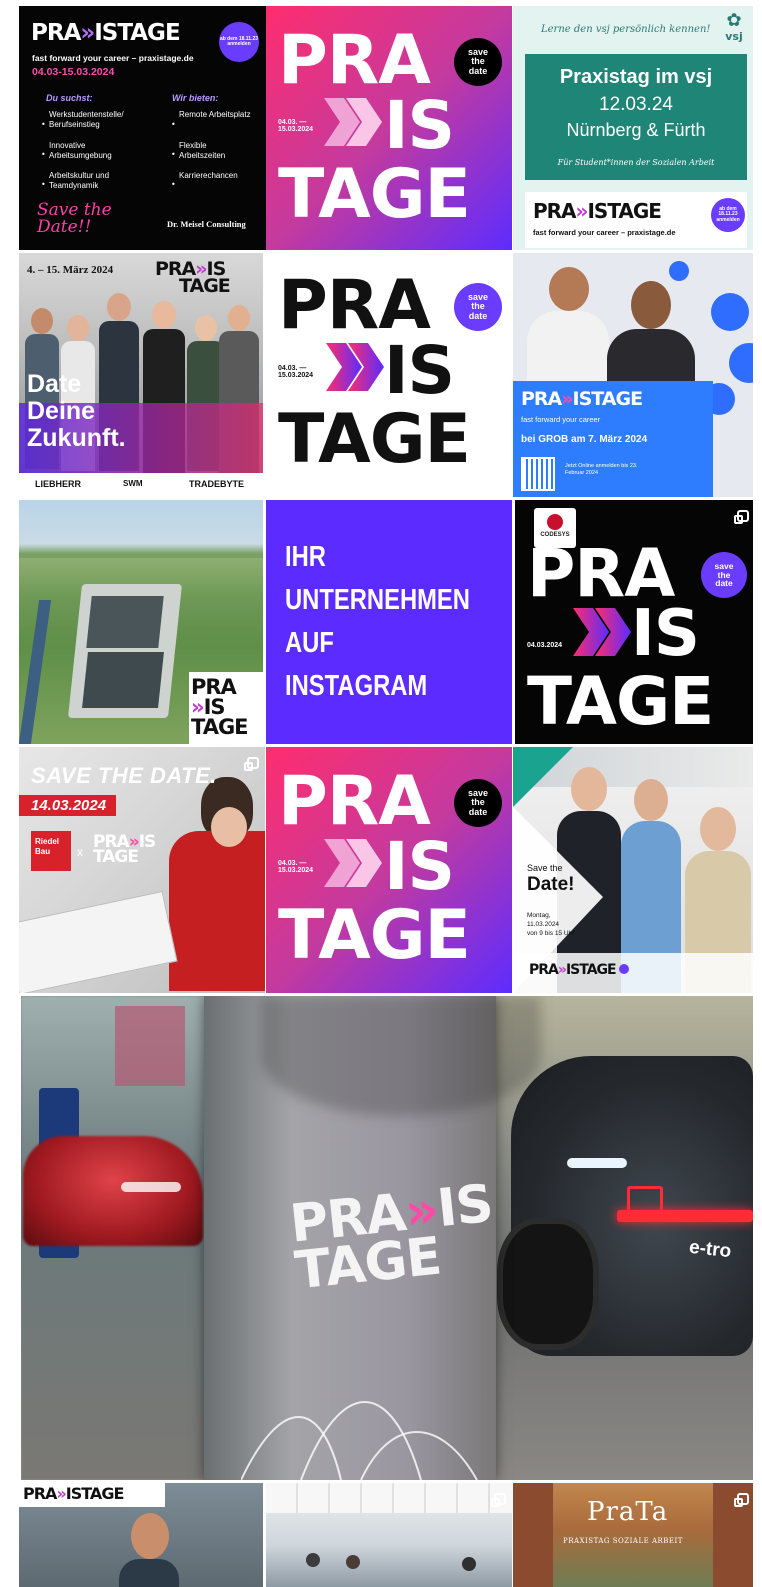  Describe the element at coordinates (87, 33) in the screenshot. I see `chevron-icon: »` at that location.